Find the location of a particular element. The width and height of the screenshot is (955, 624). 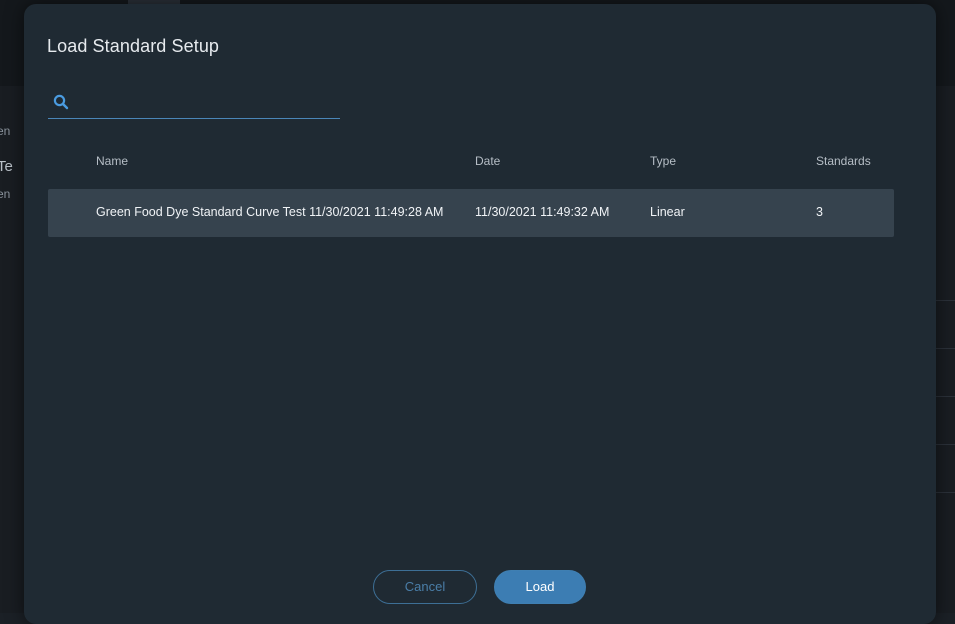

search-icon is located at coordinates (61, 102).